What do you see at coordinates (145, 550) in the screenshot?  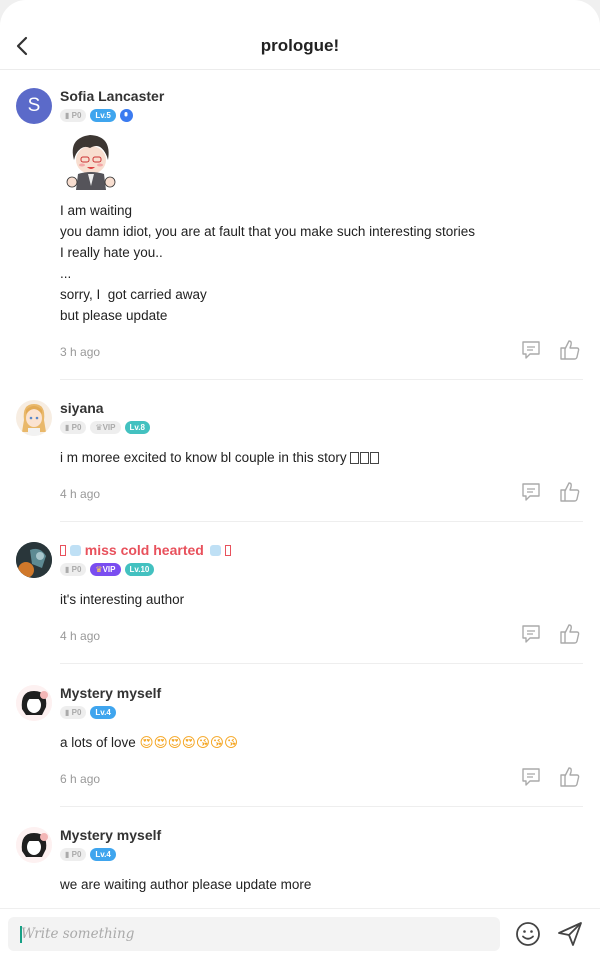 I see `commenter-name: miss cold hearted` at bounding box center [145, 550].